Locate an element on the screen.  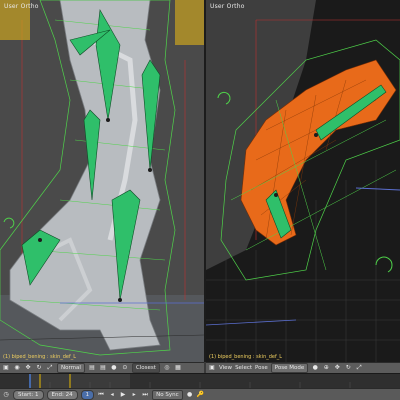
next-keyframe-icon: ▸ is located at coordinates (134, 395).